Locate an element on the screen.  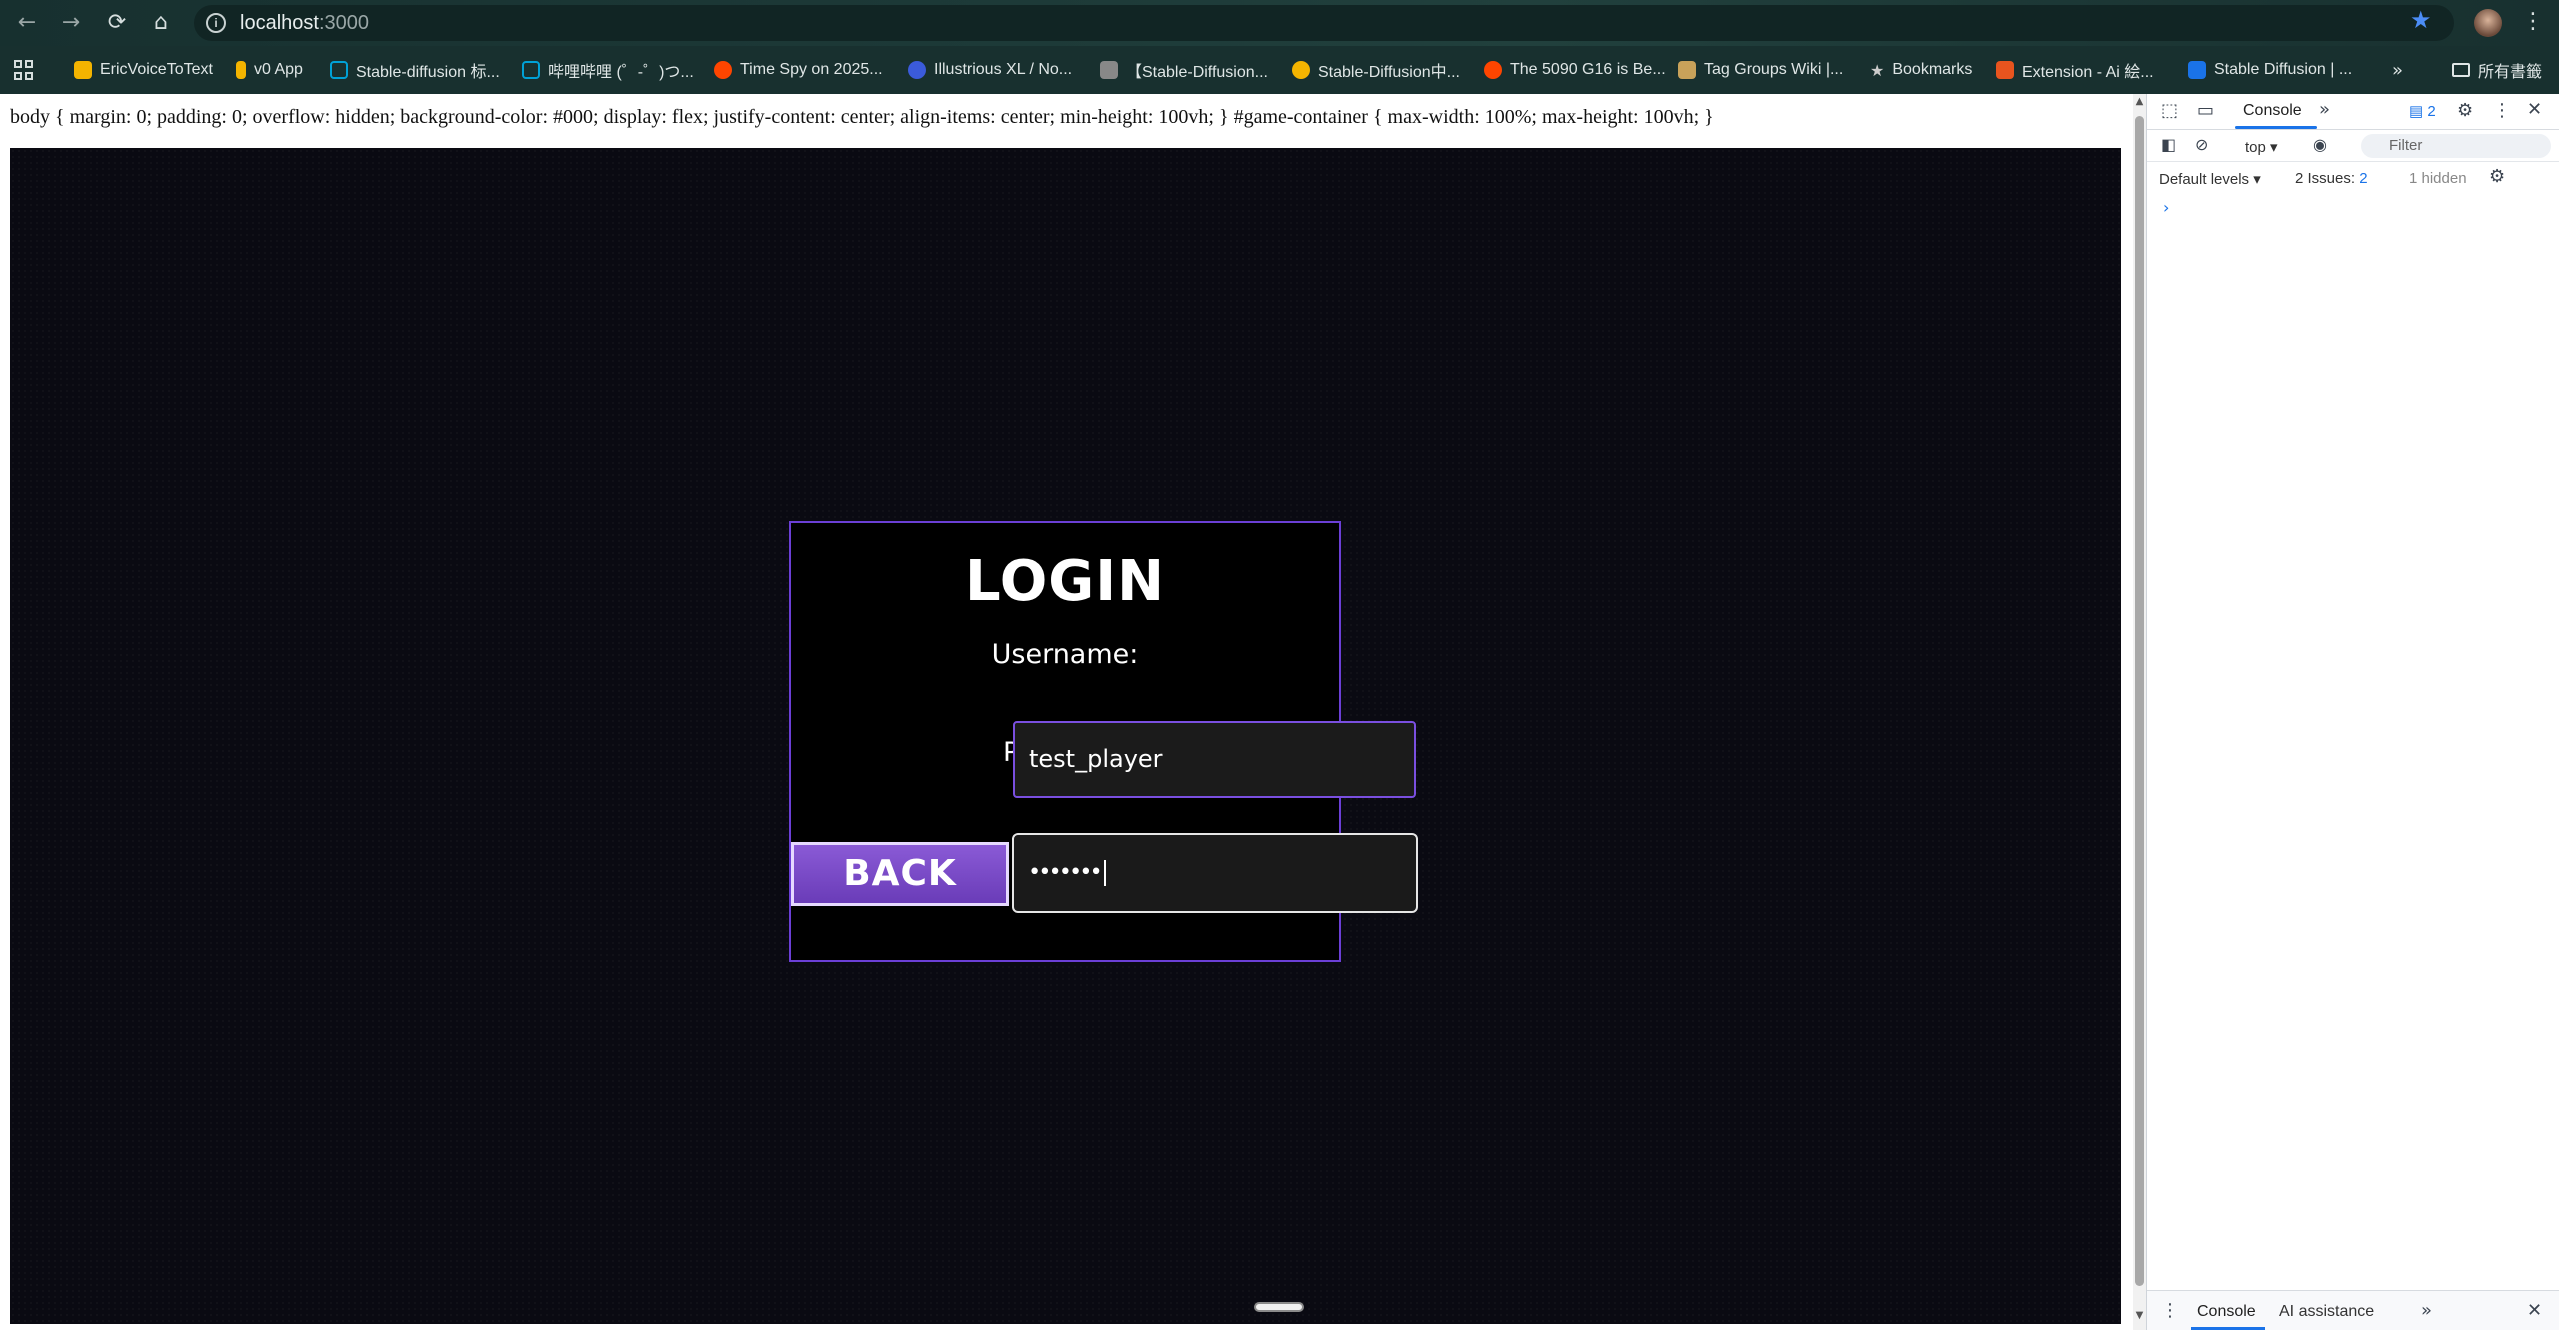
scroll-up-arrow-icon: ▲ is located at coordinates (2139, 103).